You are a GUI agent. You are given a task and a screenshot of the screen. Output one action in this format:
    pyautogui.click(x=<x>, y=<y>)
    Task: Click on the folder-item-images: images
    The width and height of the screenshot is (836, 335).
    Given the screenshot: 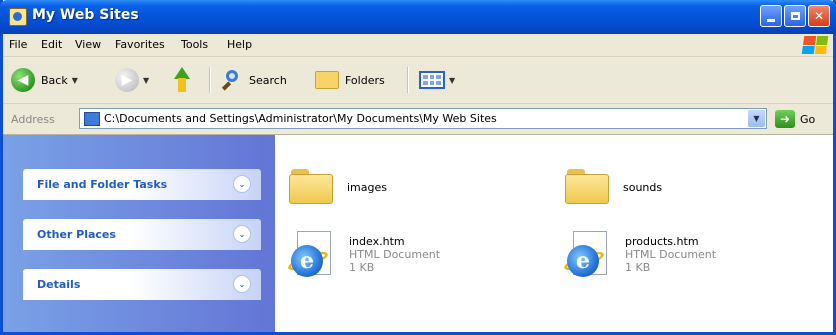 What is the action you would take?
    pyautogui.click(x=338, y=185)
    